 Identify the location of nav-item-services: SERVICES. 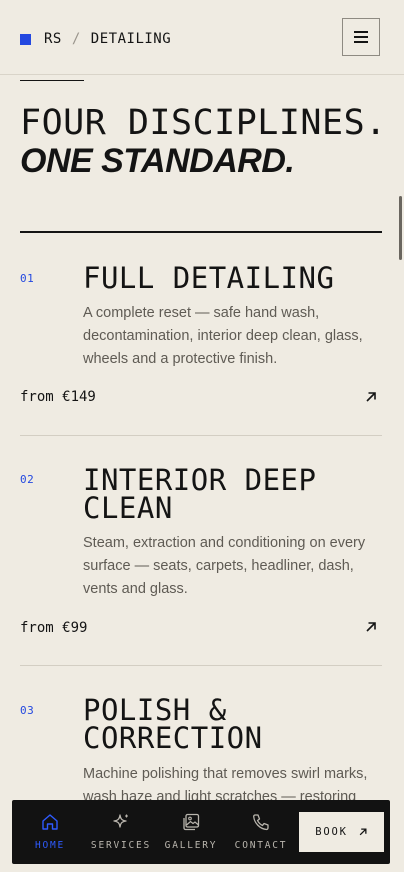
(121, 831).